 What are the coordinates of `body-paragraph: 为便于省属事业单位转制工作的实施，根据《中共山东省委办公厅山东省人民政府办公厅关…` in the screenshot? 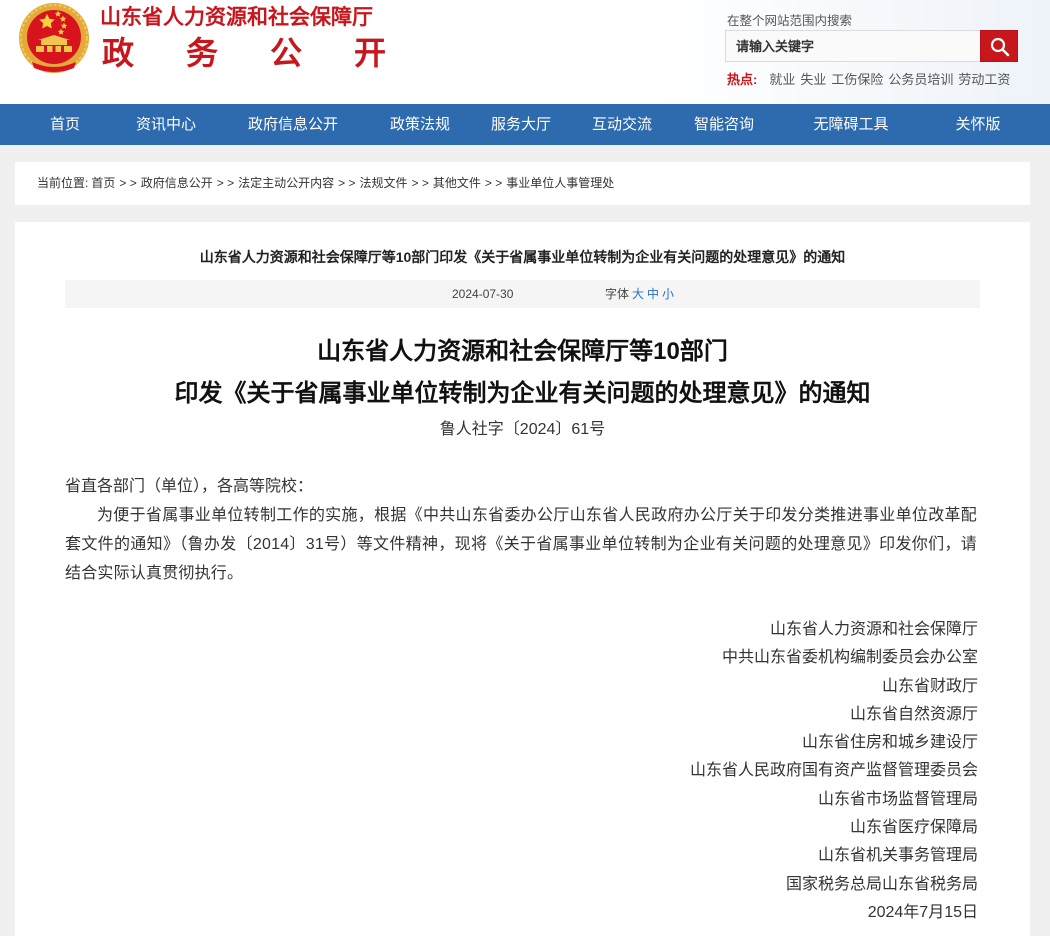 It's located at (521, 544).